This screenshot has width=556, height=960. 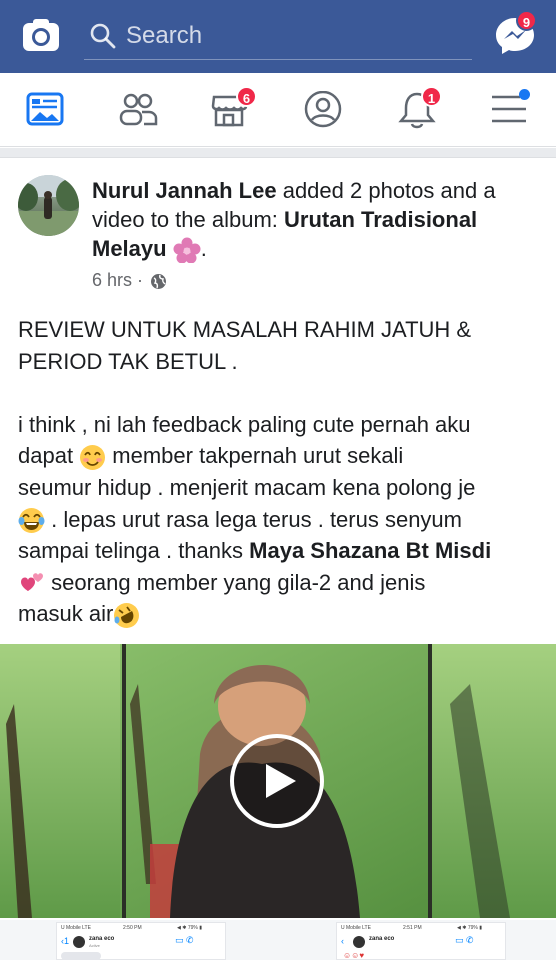 I want to click on post-text-line: seorang member yang gila-2 and jenis, so click(x=280, y=583).